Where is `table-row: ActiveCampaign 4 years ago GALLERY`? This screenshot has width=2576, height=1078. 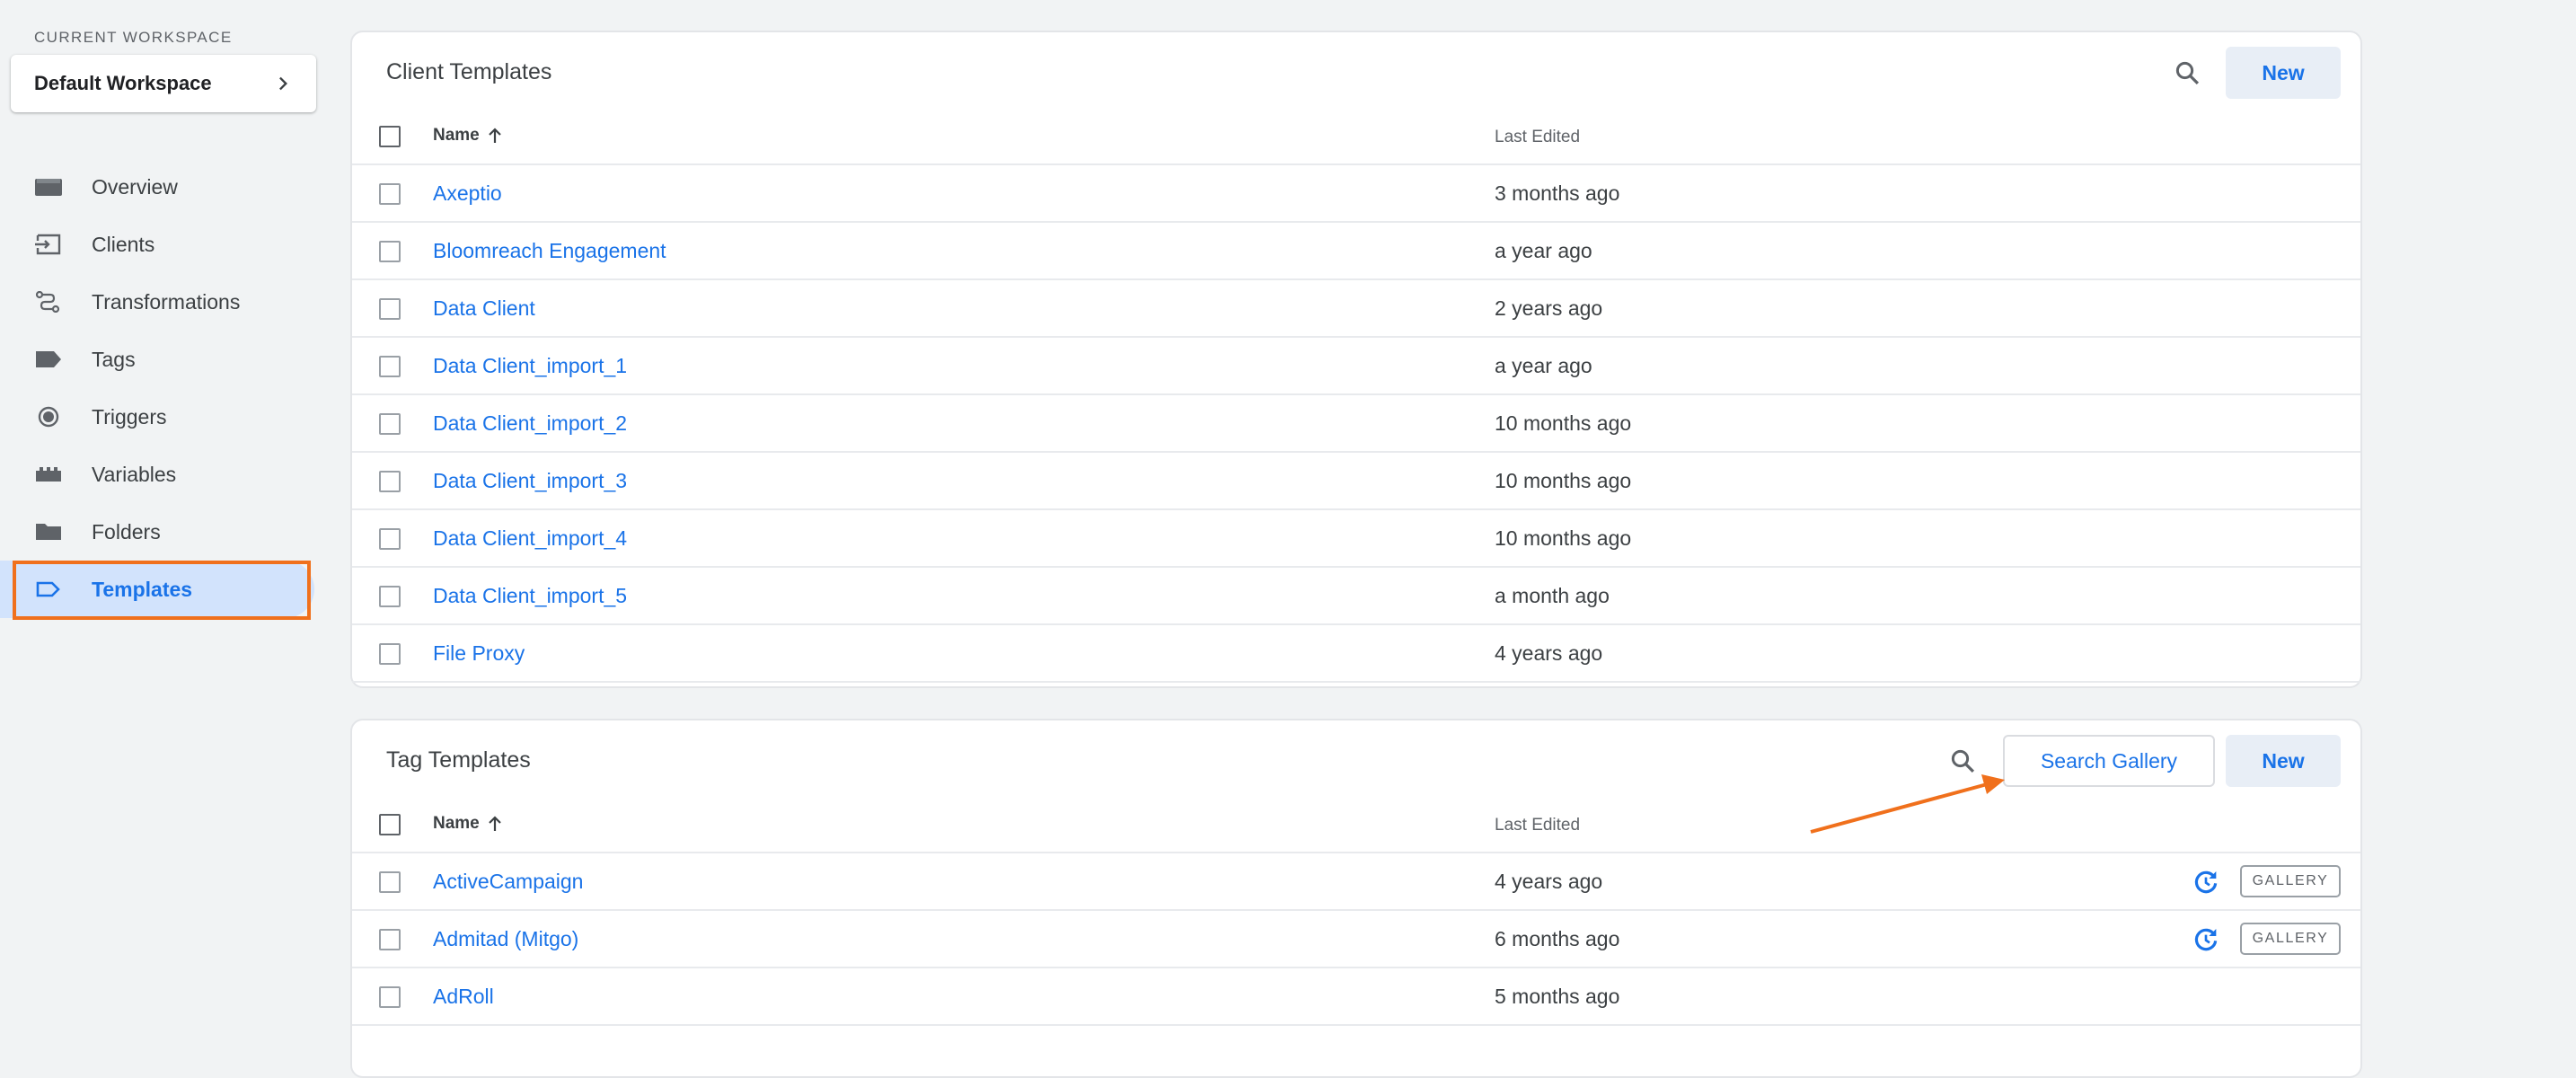 table-row: ActiveCampaign 4 years ago GALLERY is located at coordinates (1356, 882).